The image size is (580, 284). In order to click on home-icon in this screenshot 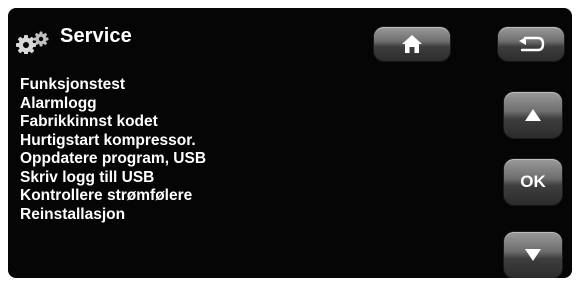, I will do `click(412, 44)`.